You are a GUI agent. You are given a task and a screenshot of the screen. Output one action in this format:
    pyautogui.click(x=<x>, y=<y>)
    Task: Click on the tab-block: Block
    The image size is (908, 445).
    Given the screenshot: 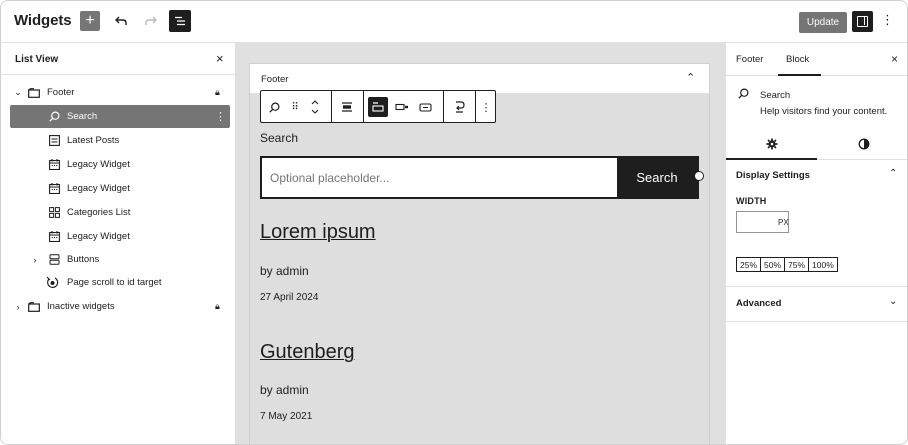 What is the action you would take?
    pyautogui.click(x=797, y=59)
    